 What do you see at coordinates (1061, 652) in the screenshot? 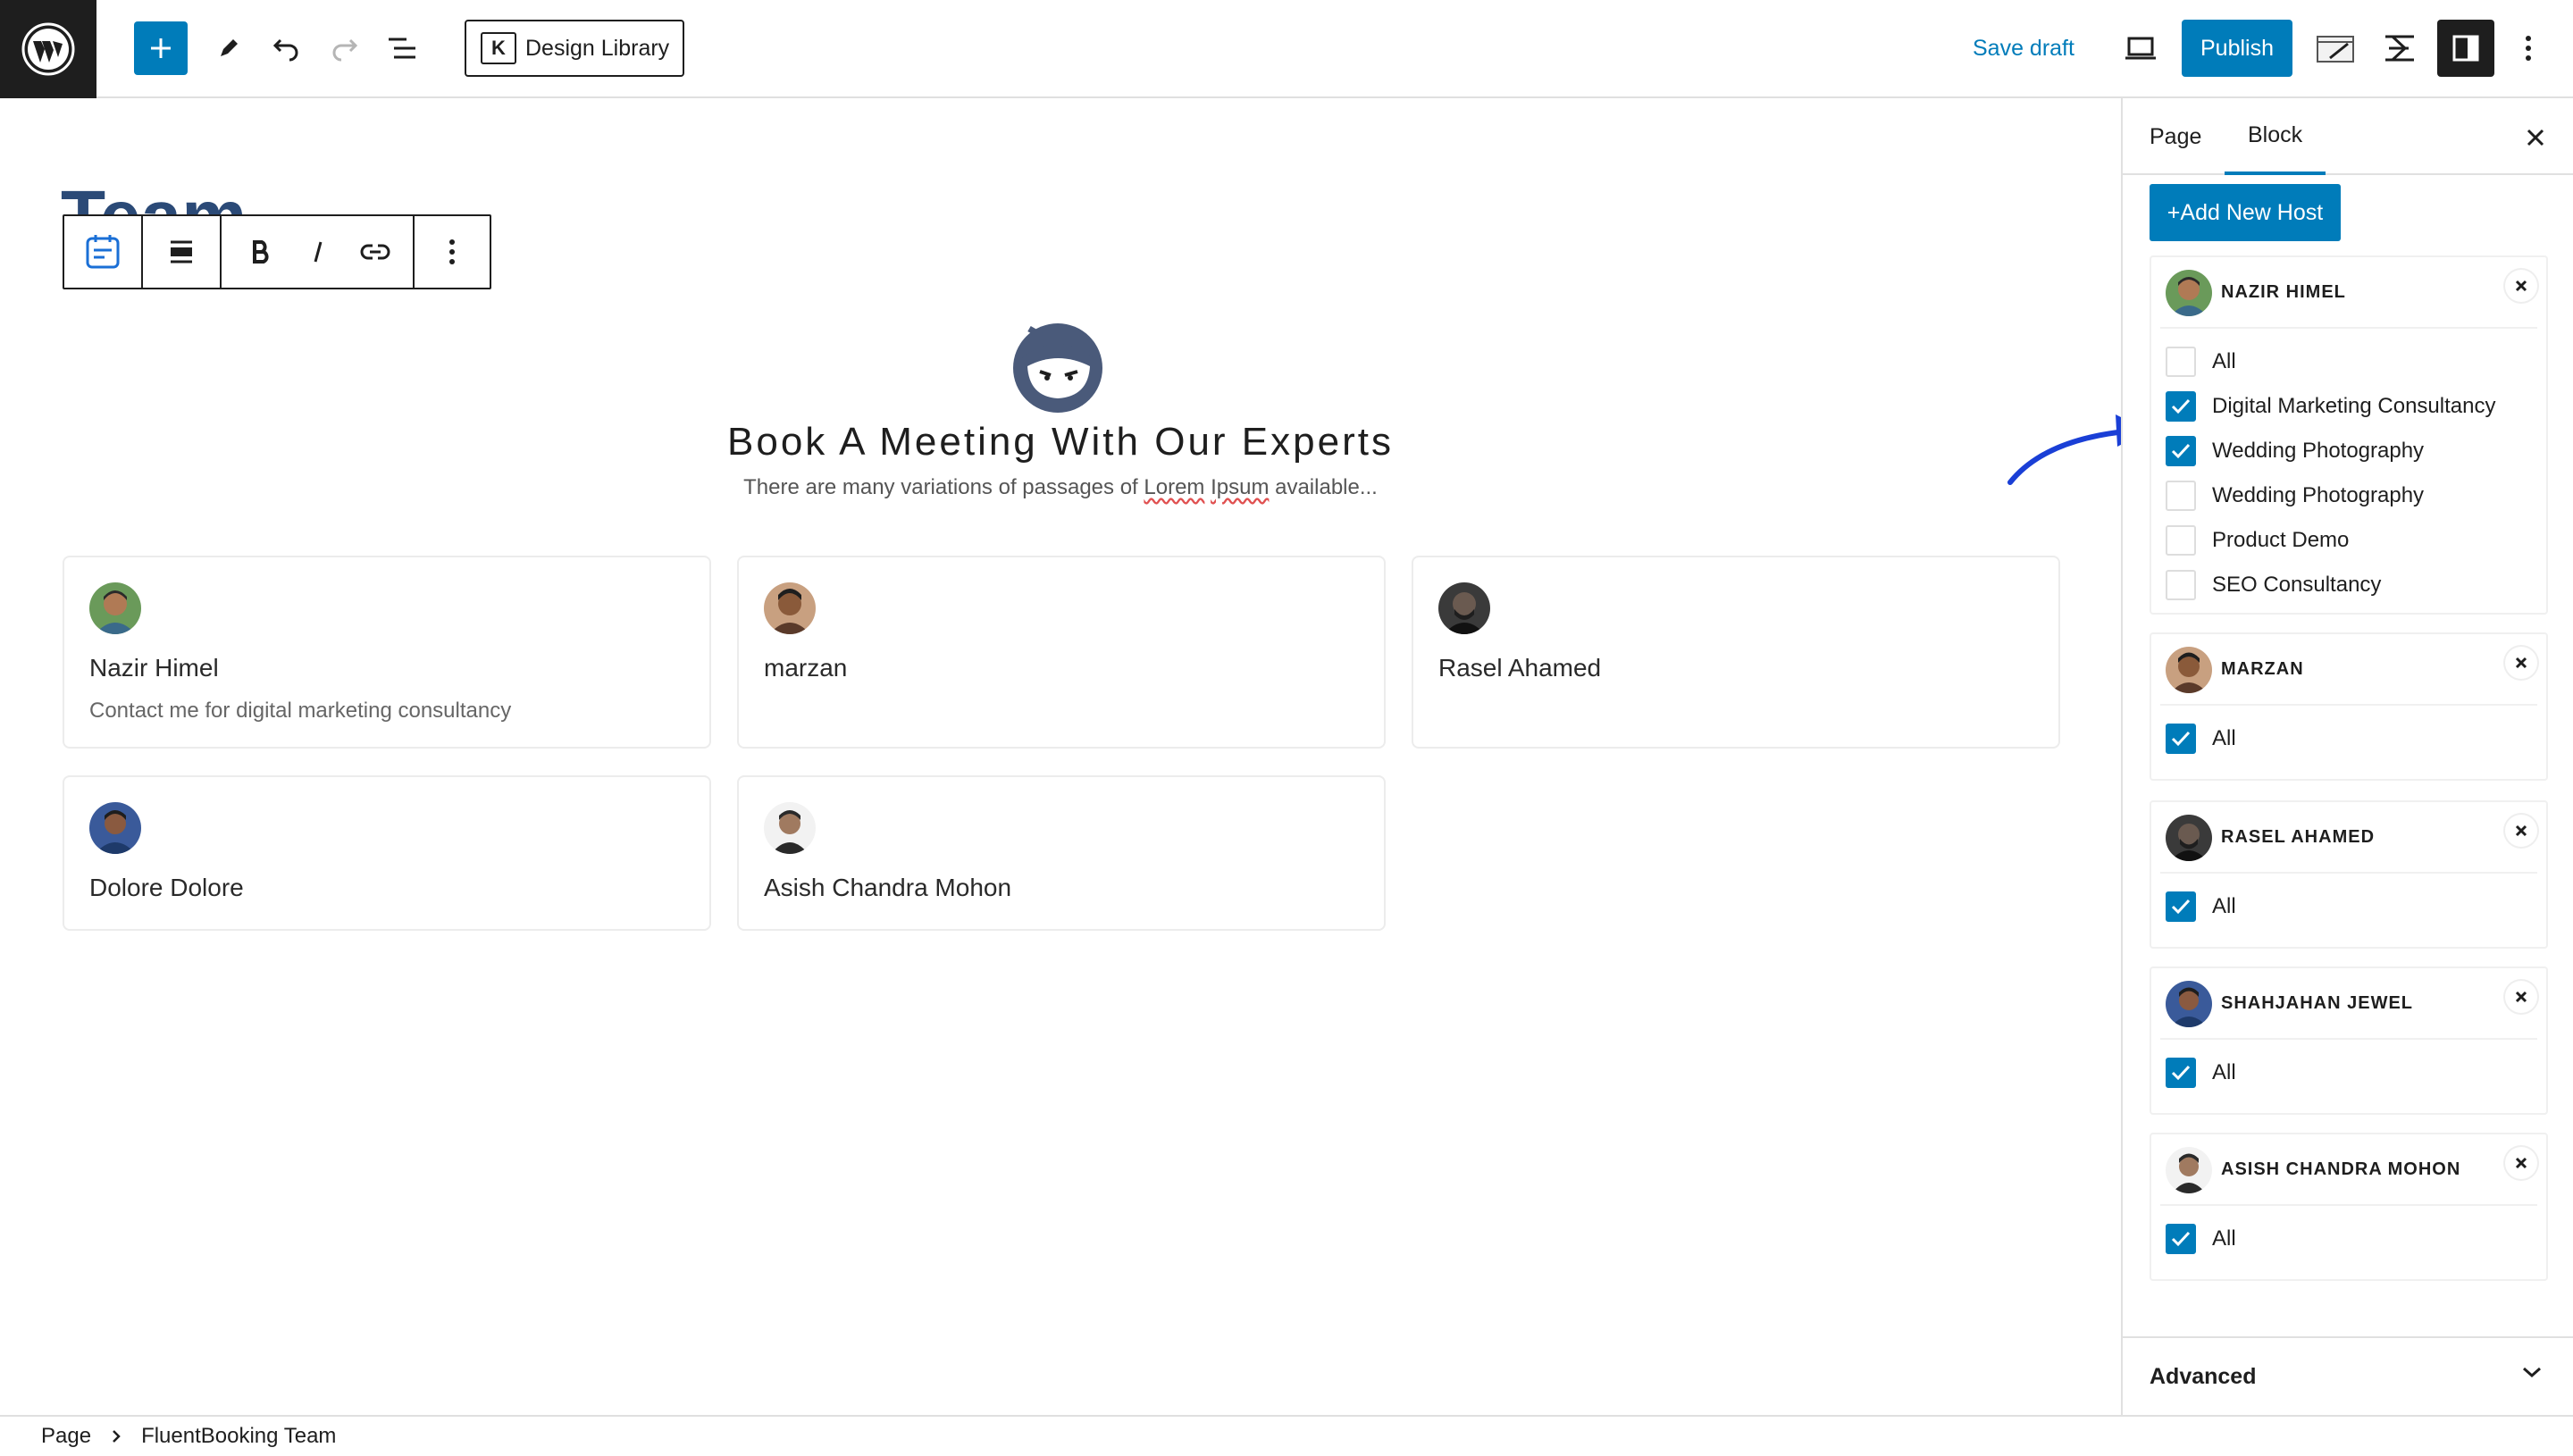
I see `team-card-marzan: marzan` at bounding box center [1061, 652].